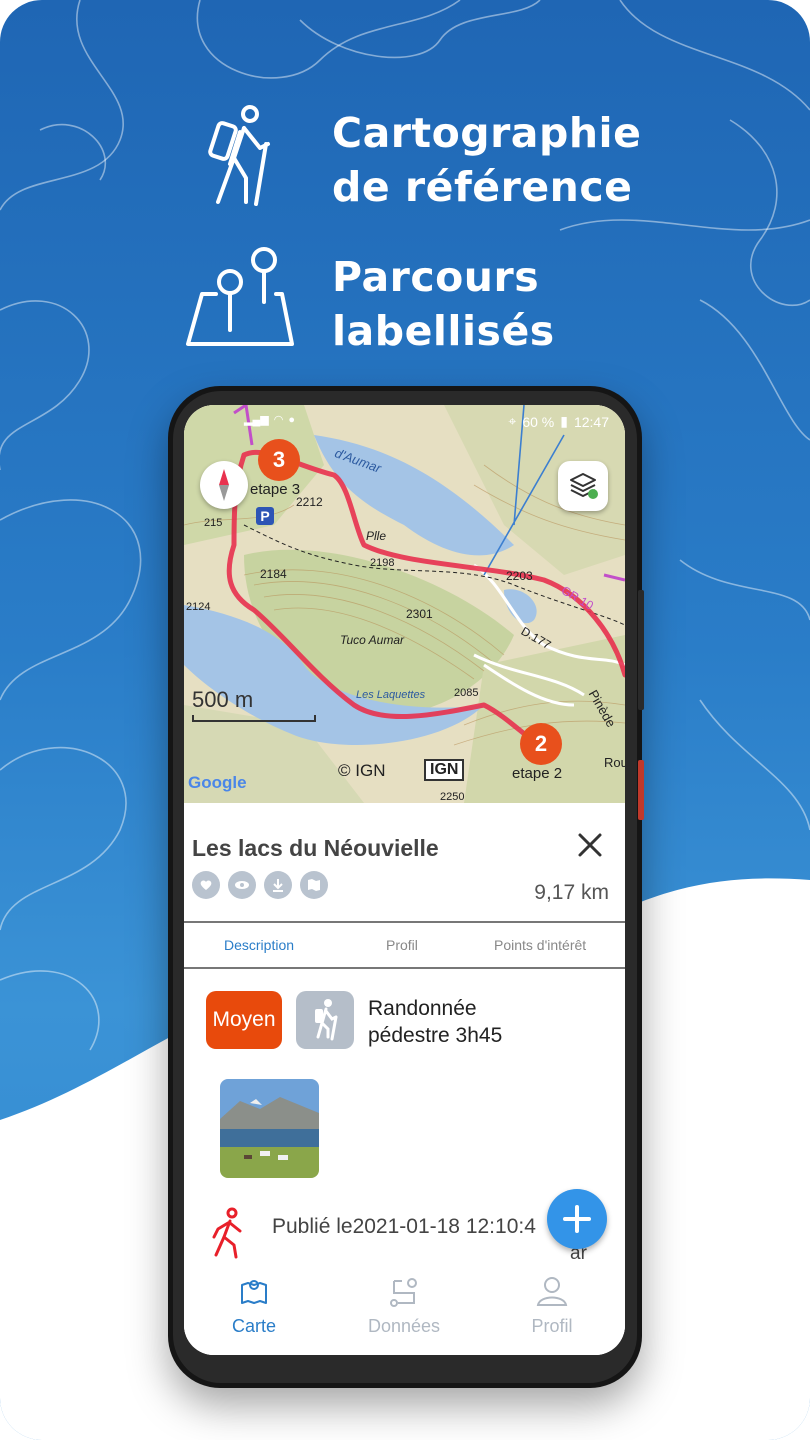 Image resolution: width=810 pixels, height=1440 pixels. I want to click on notification-icon: ●, so click(291, 419).